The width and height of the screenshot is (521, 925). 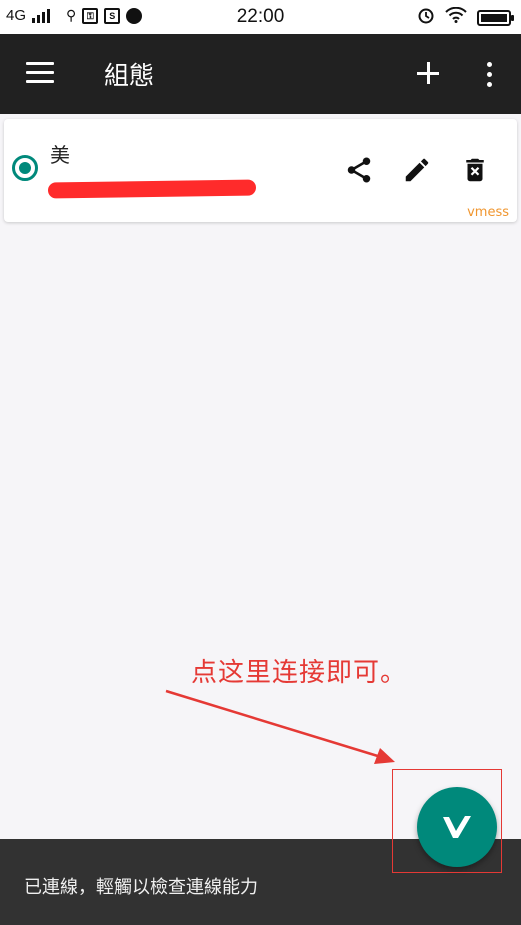 What do you see at coordinates (475, 170) in the screenshot?
I see `delete-icon` at bounding box center [475, 170].